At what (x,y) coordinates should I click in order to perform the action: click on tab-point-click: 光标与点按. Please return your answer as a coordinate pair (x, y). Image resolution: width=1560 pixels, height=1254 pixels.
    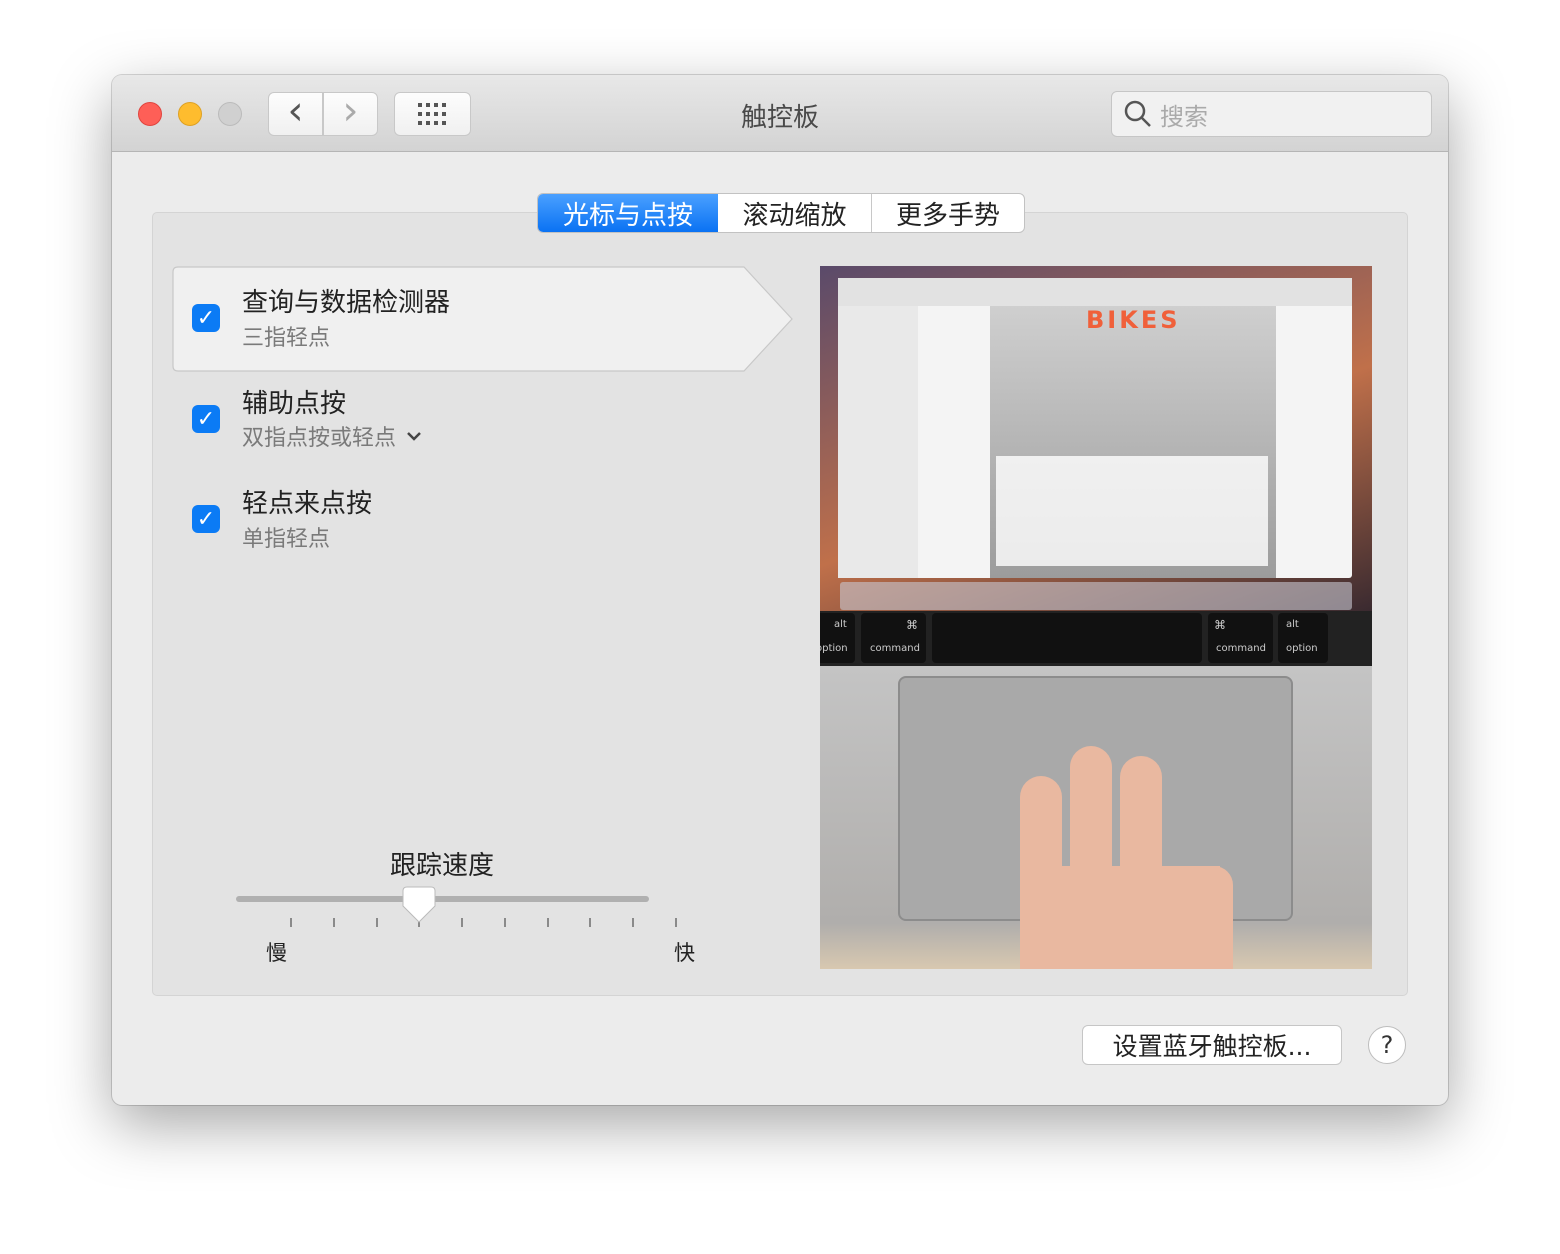
    Looking at the image, I should click on (628, 213).